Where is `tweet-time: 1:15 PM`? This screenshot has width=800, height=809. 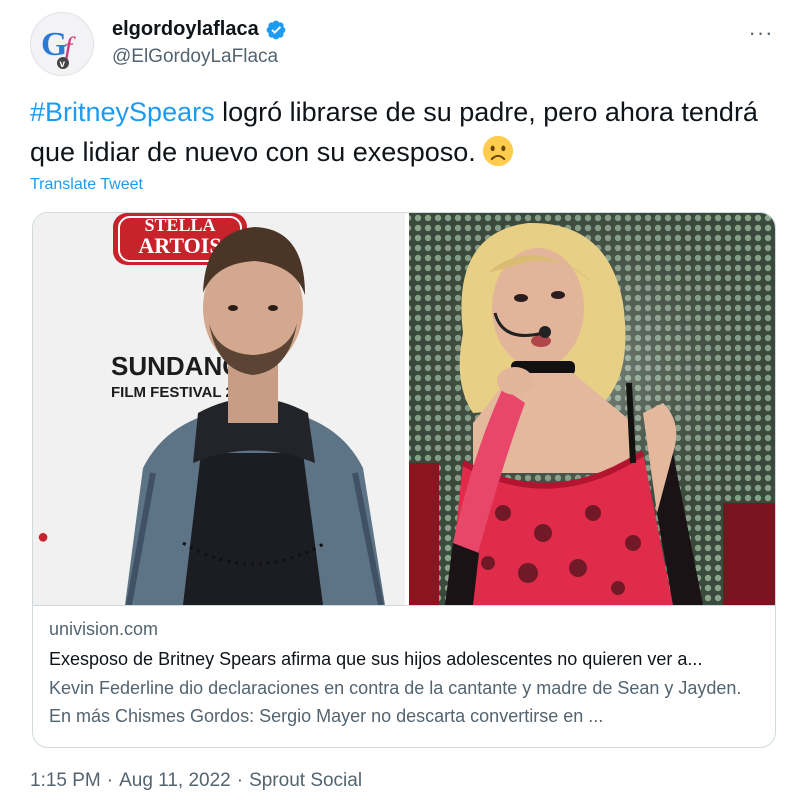
tweet-time: 1:15 PM is located at coordinates (65, 781).